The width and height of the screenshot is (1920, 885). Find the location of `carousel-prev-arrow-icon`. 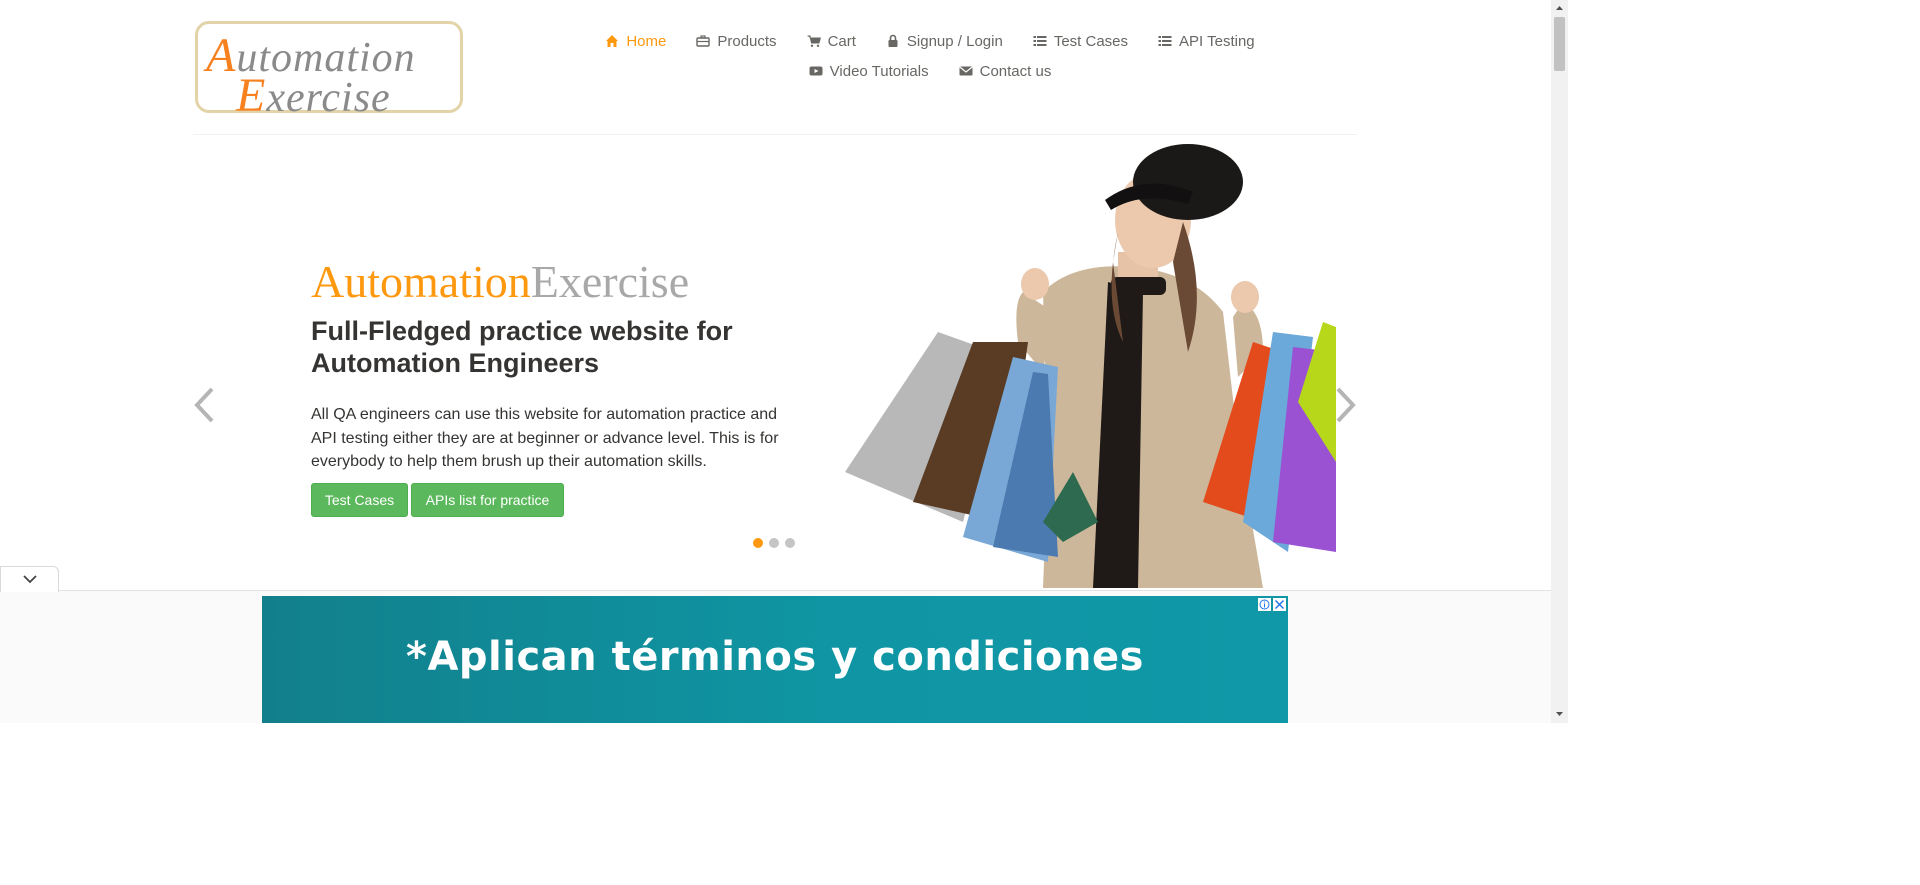

carousel-prev-arrow-icon is located at coordinates (204, 405).